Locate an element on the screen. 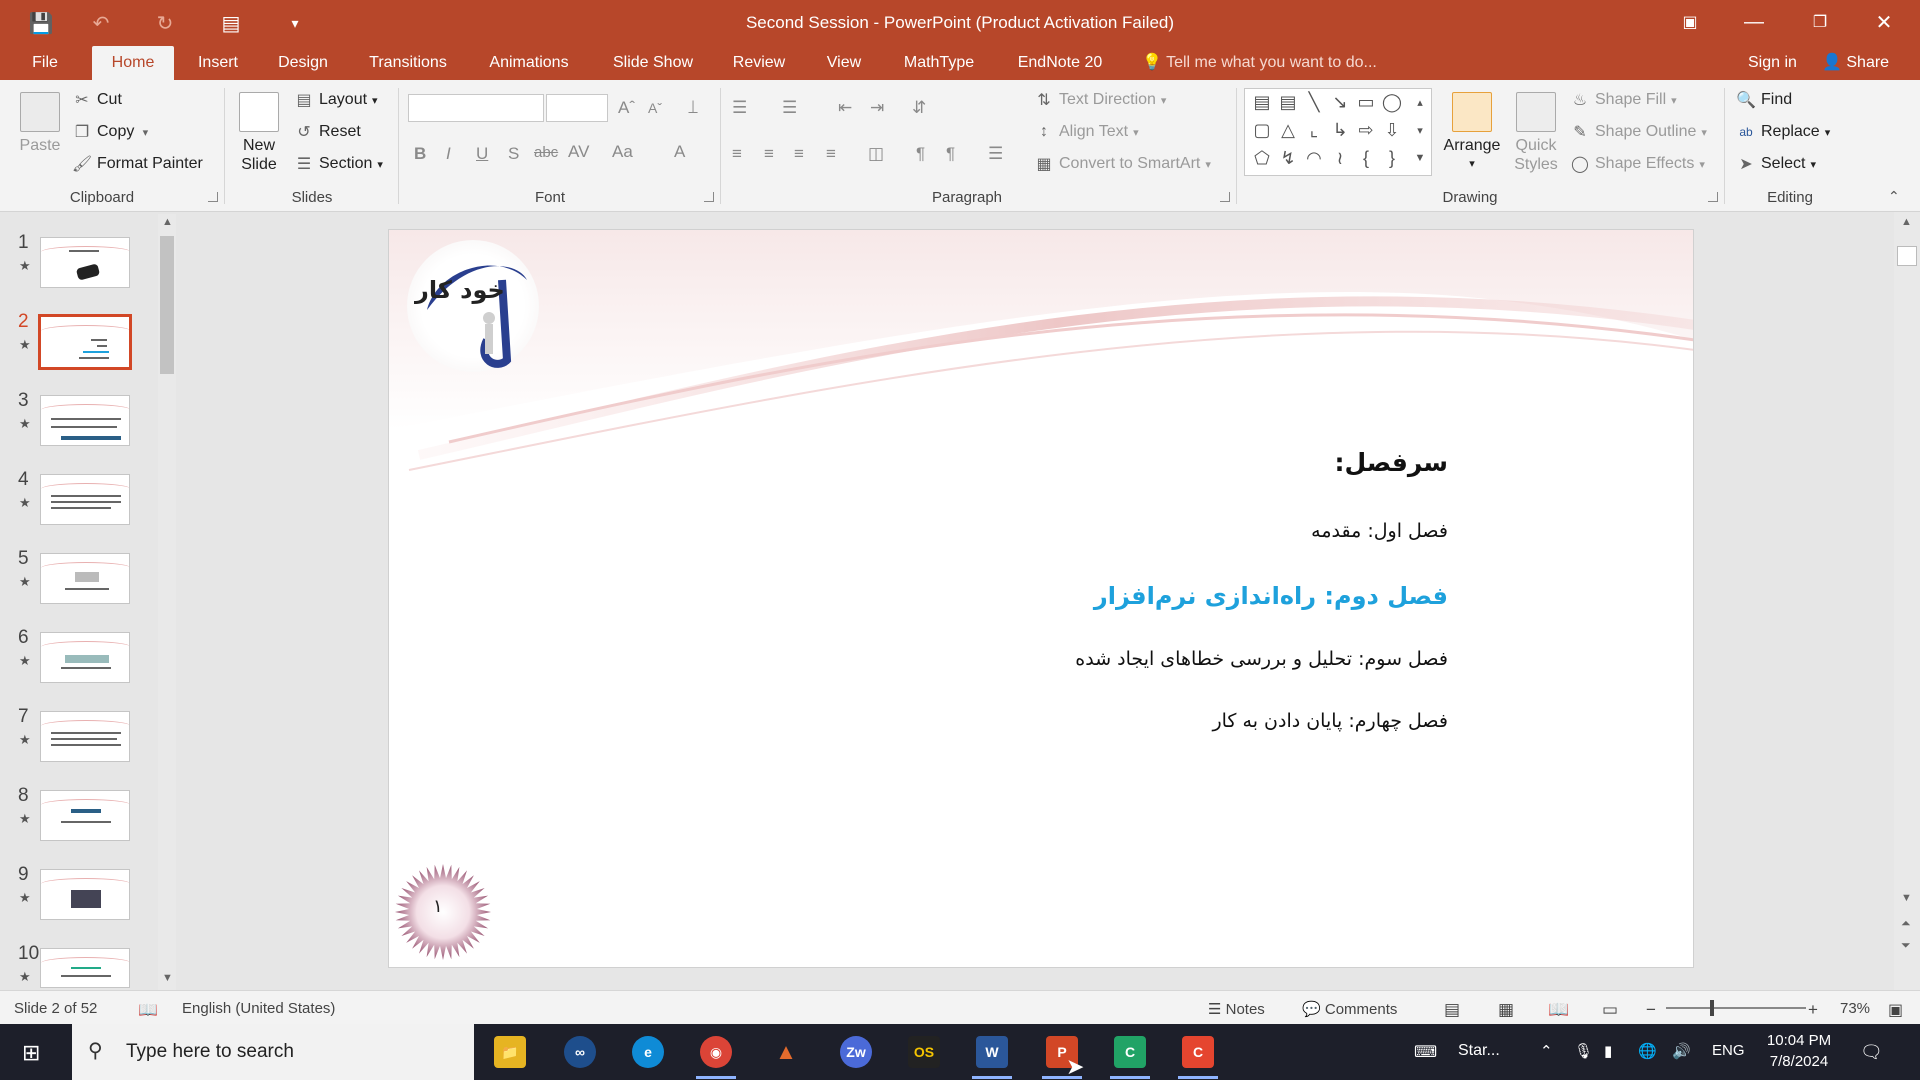  notifications-icon: 🗨 is located at coordinates (1871, 1052).